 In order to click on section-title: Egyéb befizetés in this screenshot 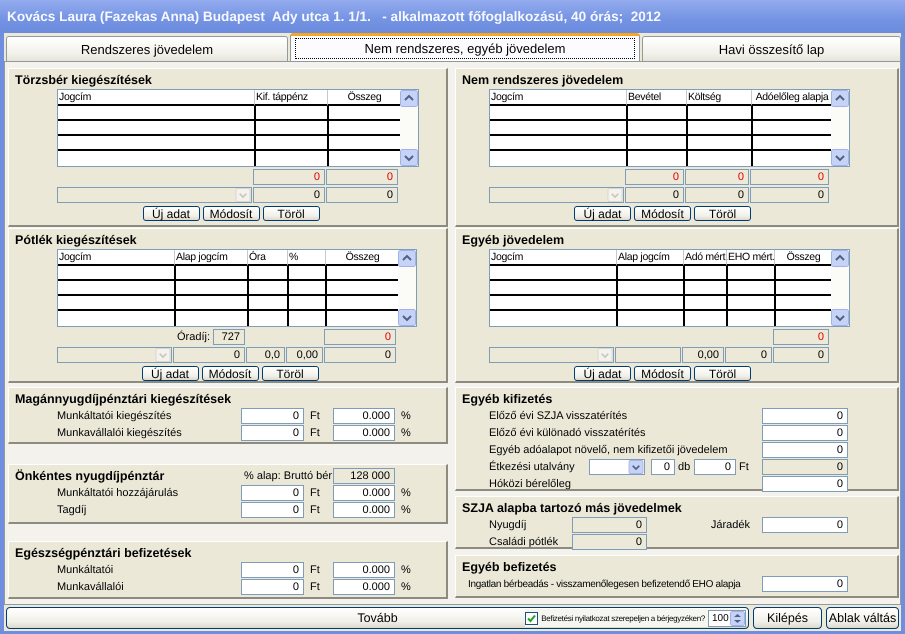, I will do `click(509, 567)`.